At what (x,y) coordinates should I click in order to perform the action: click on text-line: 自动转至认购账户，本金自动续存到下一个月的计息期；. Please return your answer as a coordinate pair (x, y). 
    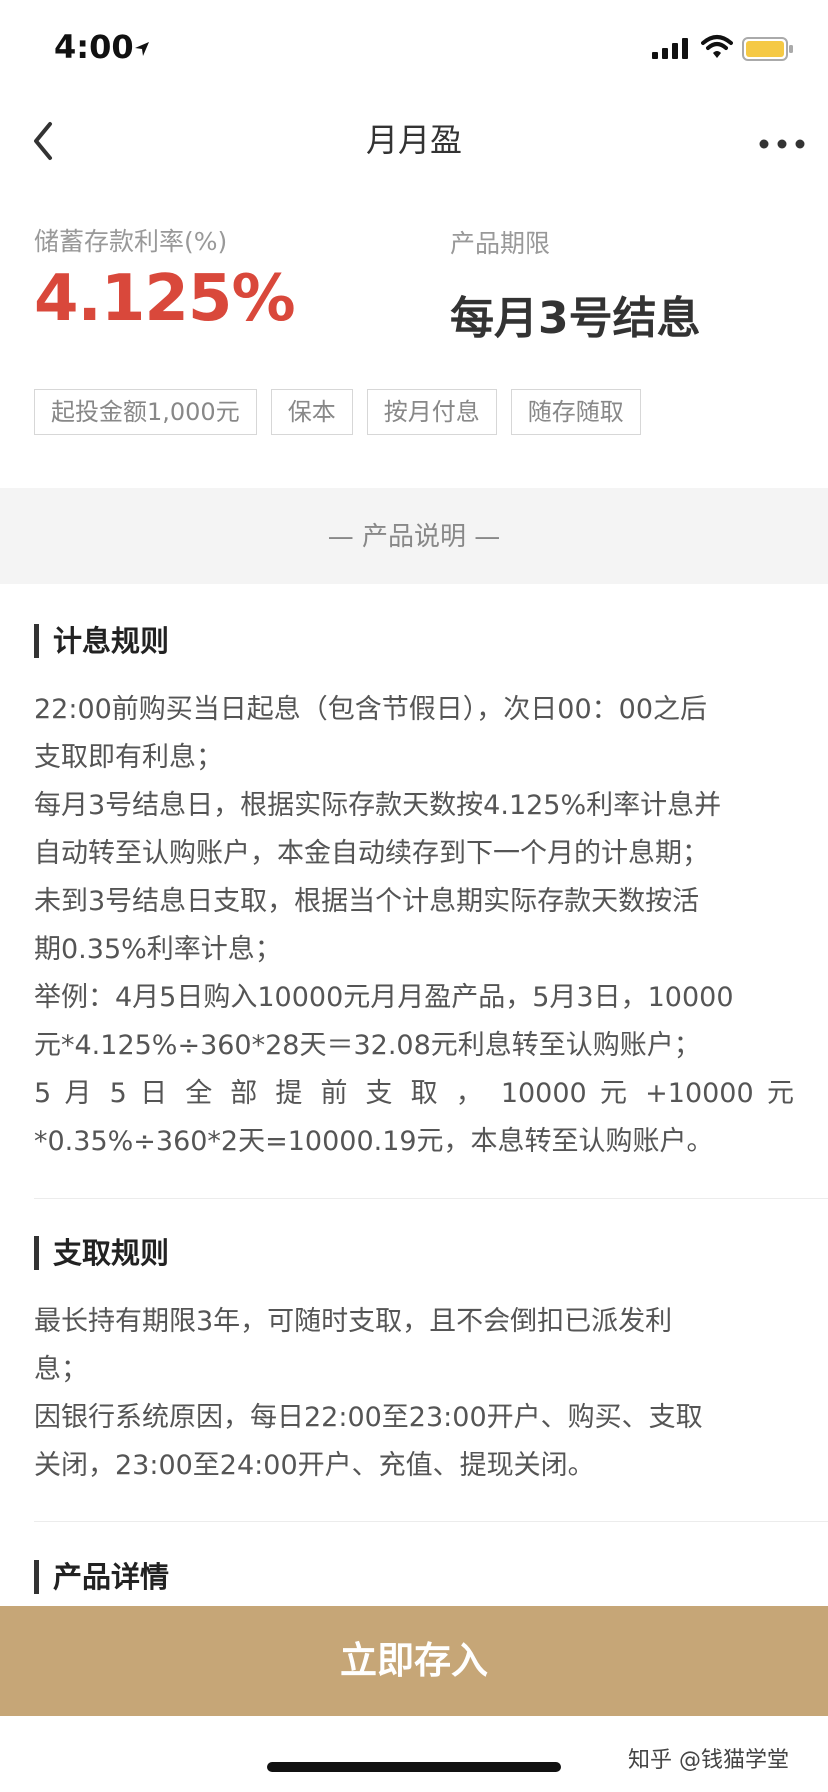
    Looking at the image, I should click on (371, 853).